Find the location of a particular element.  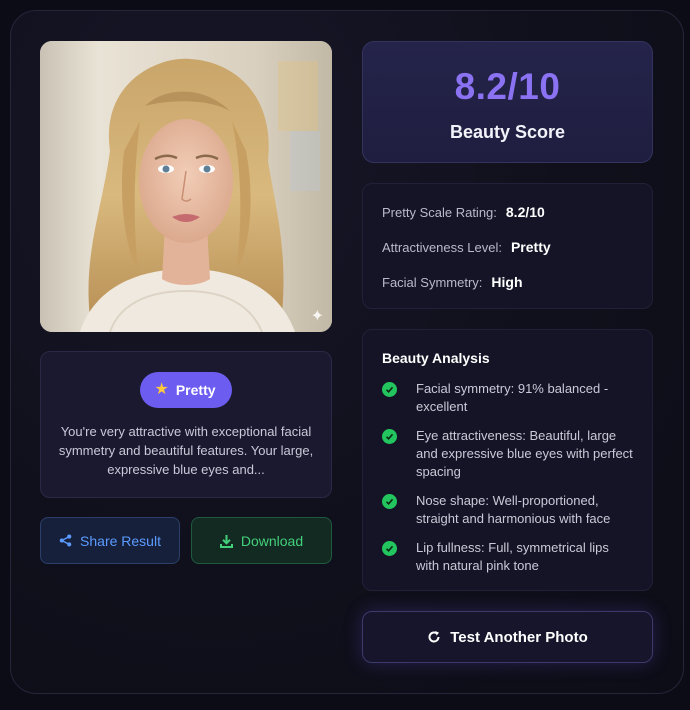

refresh-icon is located at coordinates (434, 637).